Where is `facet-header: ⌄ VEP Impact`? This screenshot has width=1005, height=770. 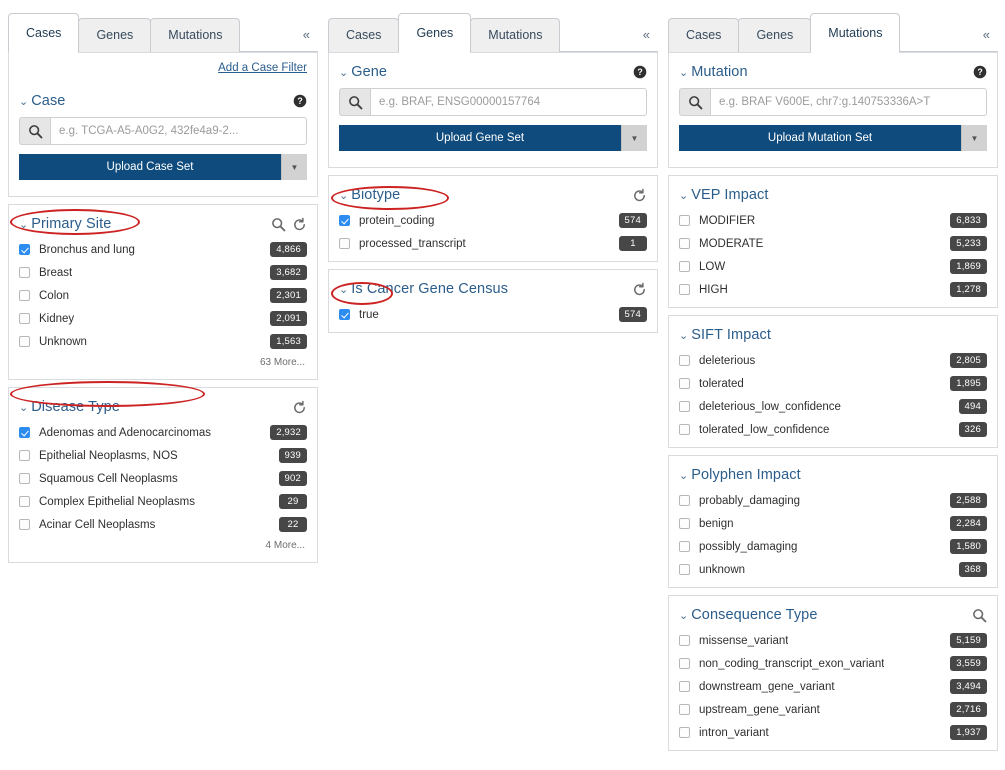
facet-header: ⌄ VEP Impact is located at coordinates (833, 194).